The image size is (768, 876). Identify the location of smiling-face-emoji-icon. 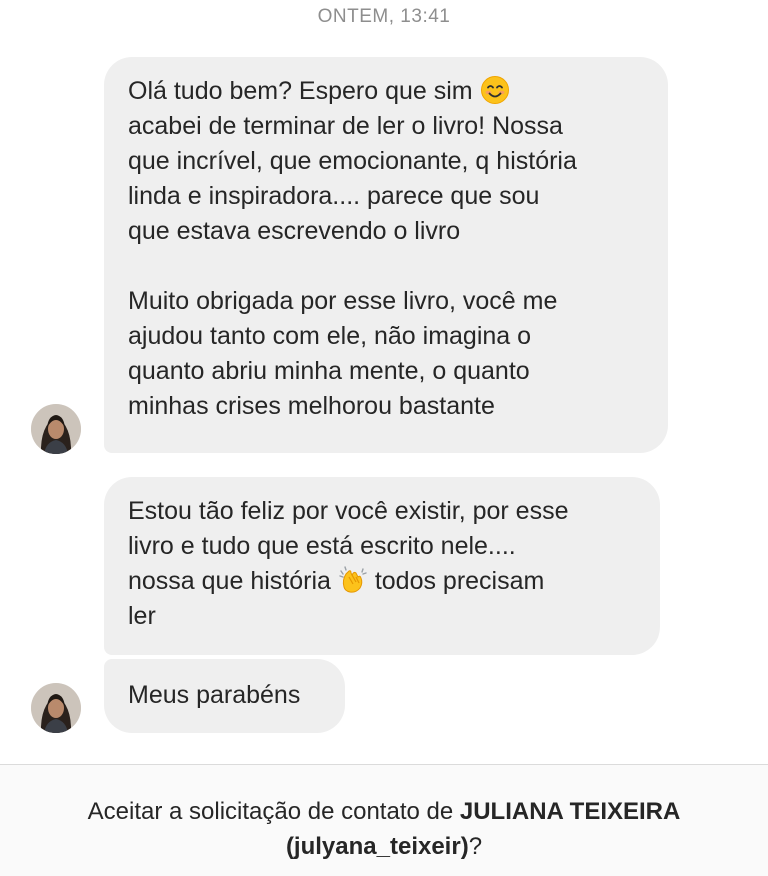
(495, 90).